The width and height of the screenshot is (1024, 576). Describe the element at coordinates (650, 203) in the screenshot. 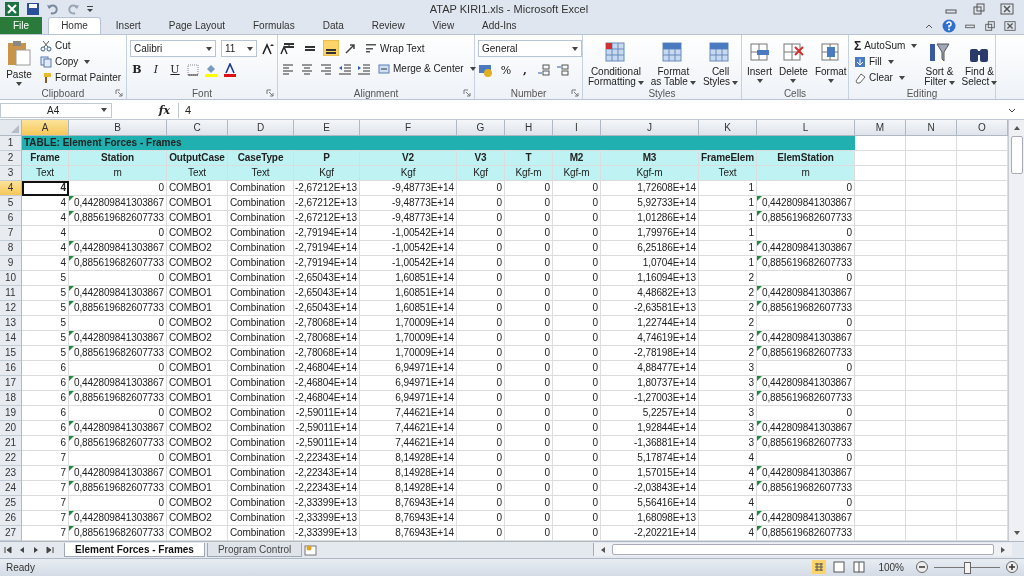

I see `table-cell: 5,92733E+14` at that location.